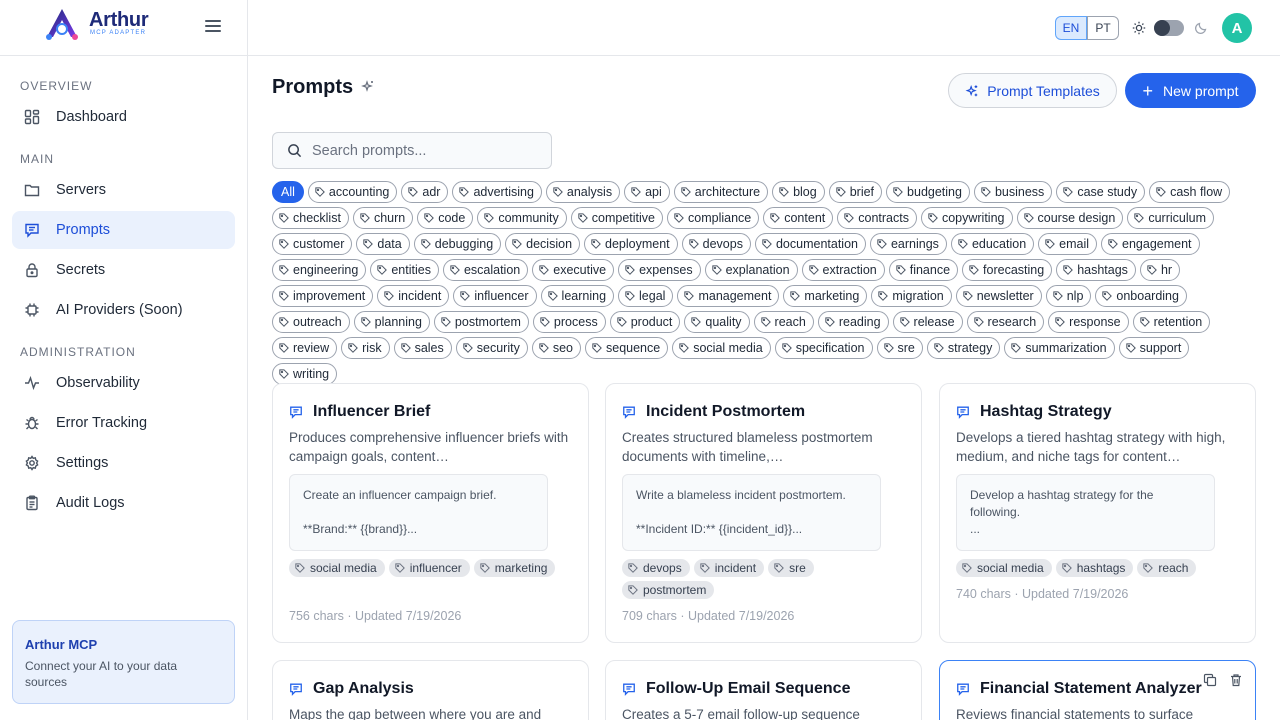 This screenshot has width=1280, height=720. I want to click on tag-filter: writing, so click(305, 374).